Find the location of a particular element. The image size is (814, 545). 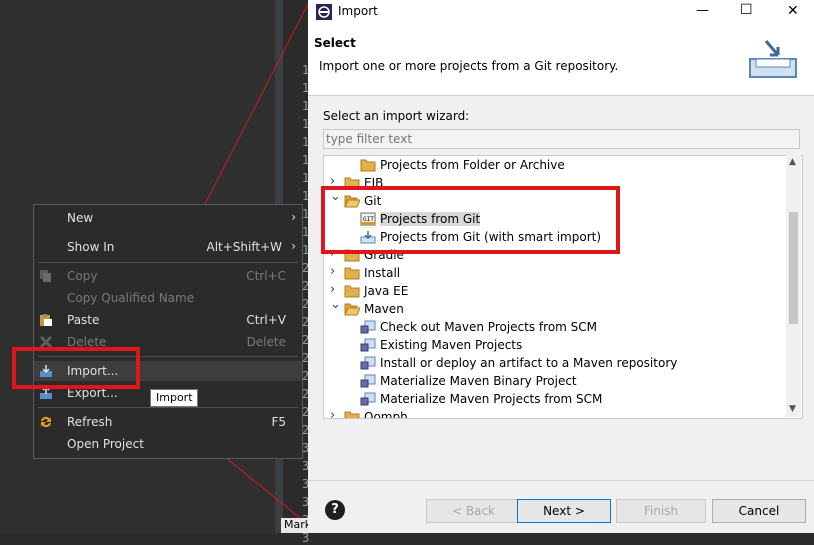

refresh-icon is located at coordinates (46, 422).